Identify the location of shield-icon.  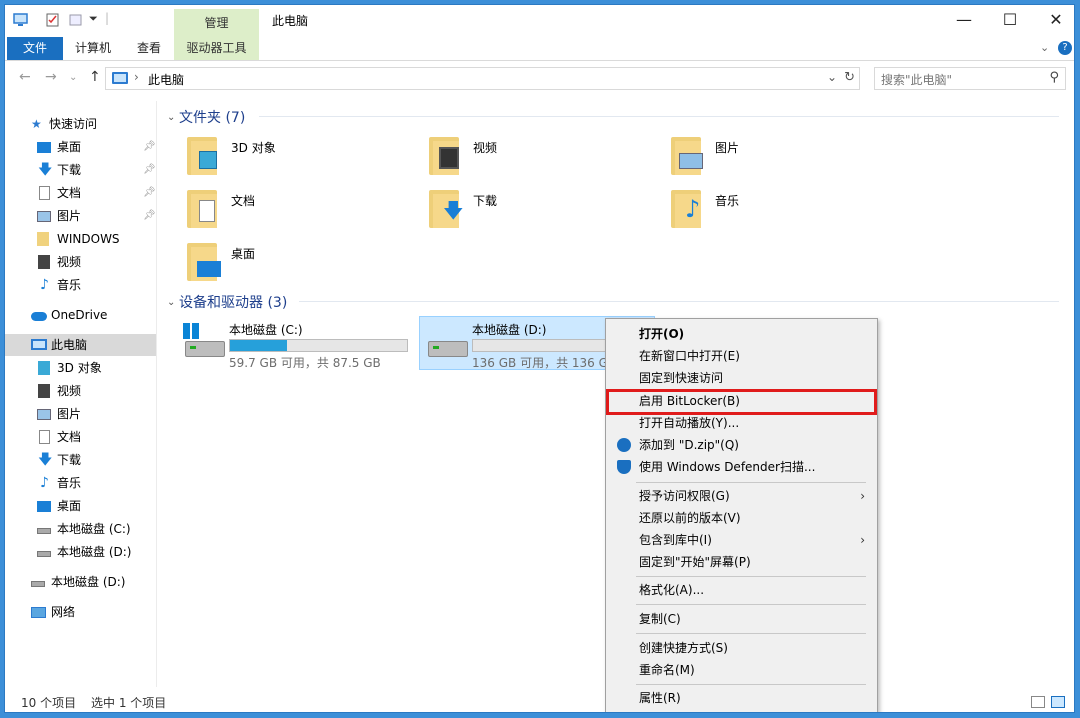
(624, 467).